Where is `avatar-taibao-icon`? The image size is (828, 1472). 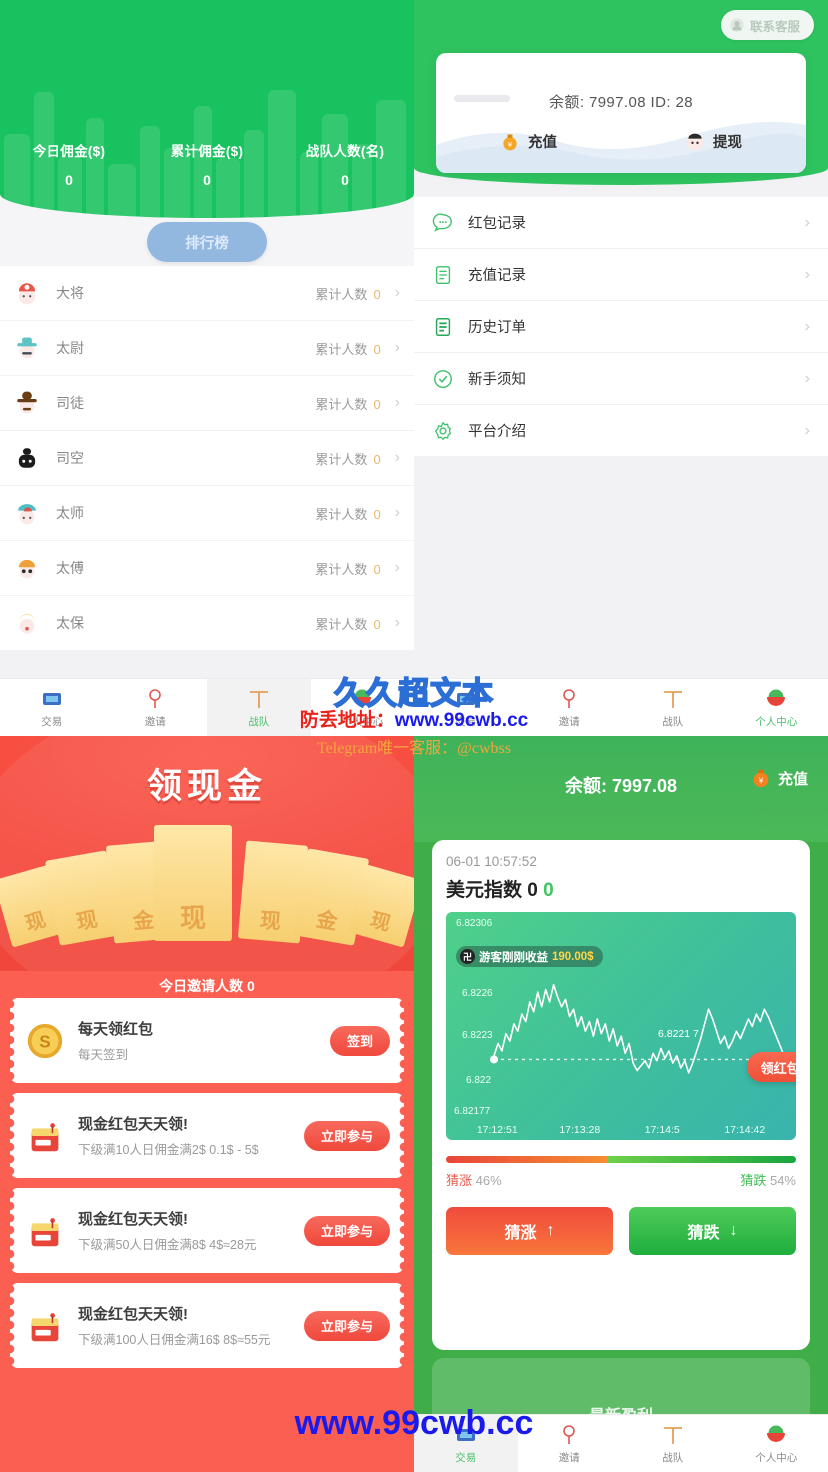 avatar-taibao-icon is located at coordinates (27, 624).